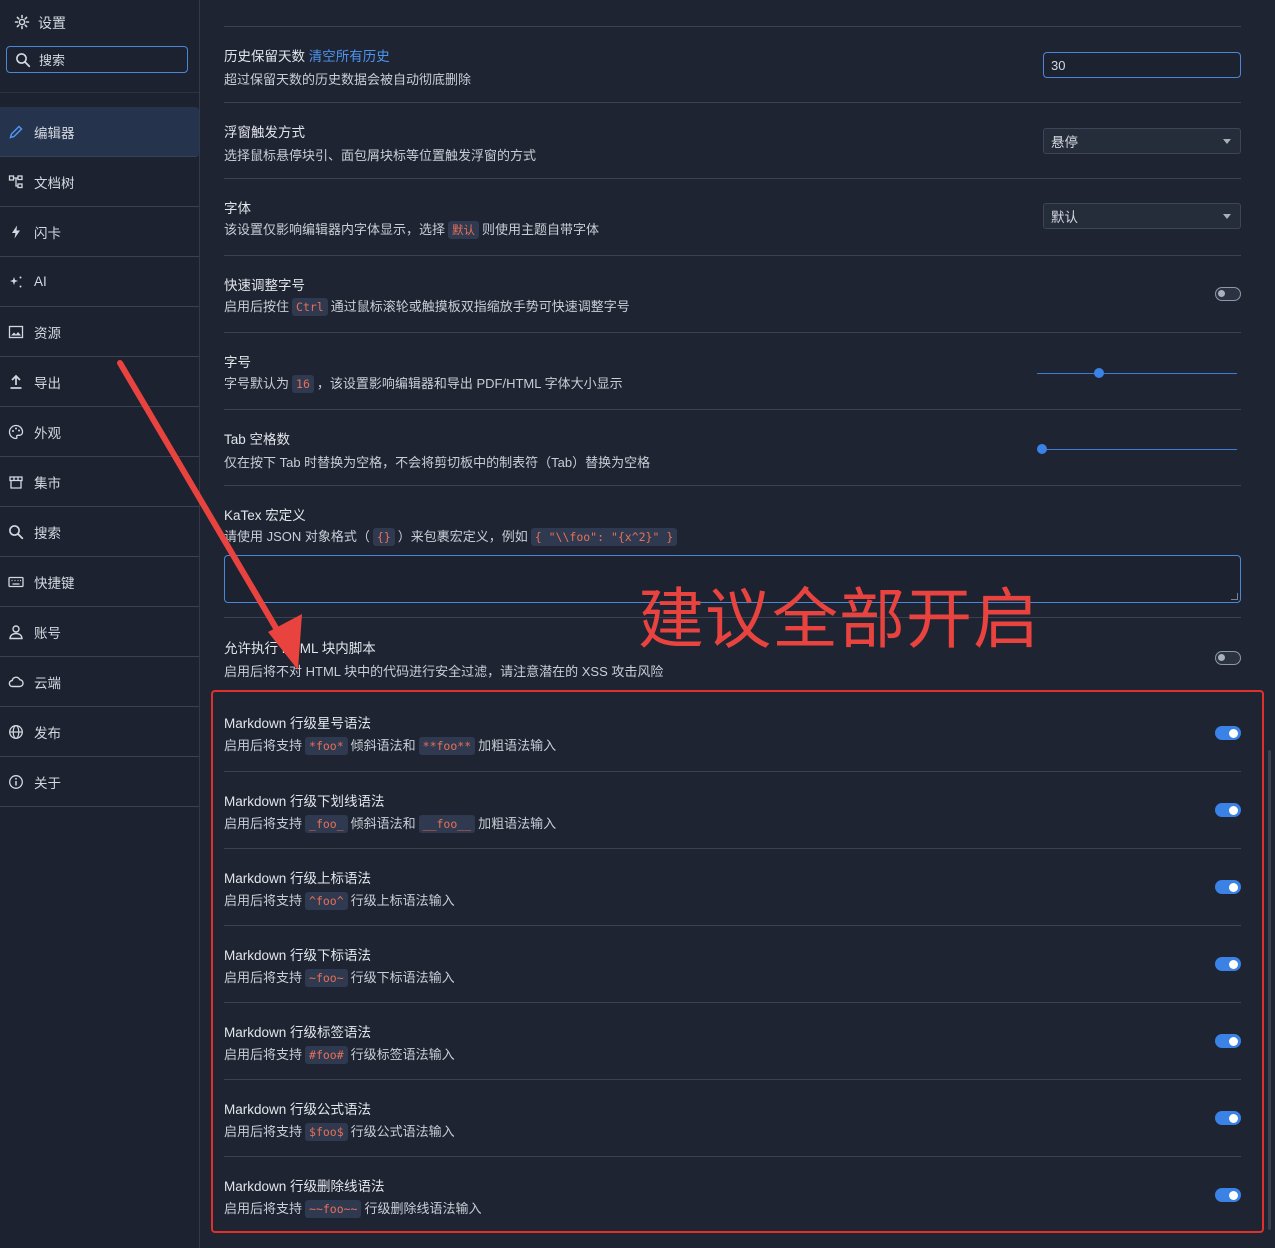  What do you see at coordinates (257, 439) in the screenshot?
I see `setting-title: Tab 空格数` at bounding box center [257, 439].